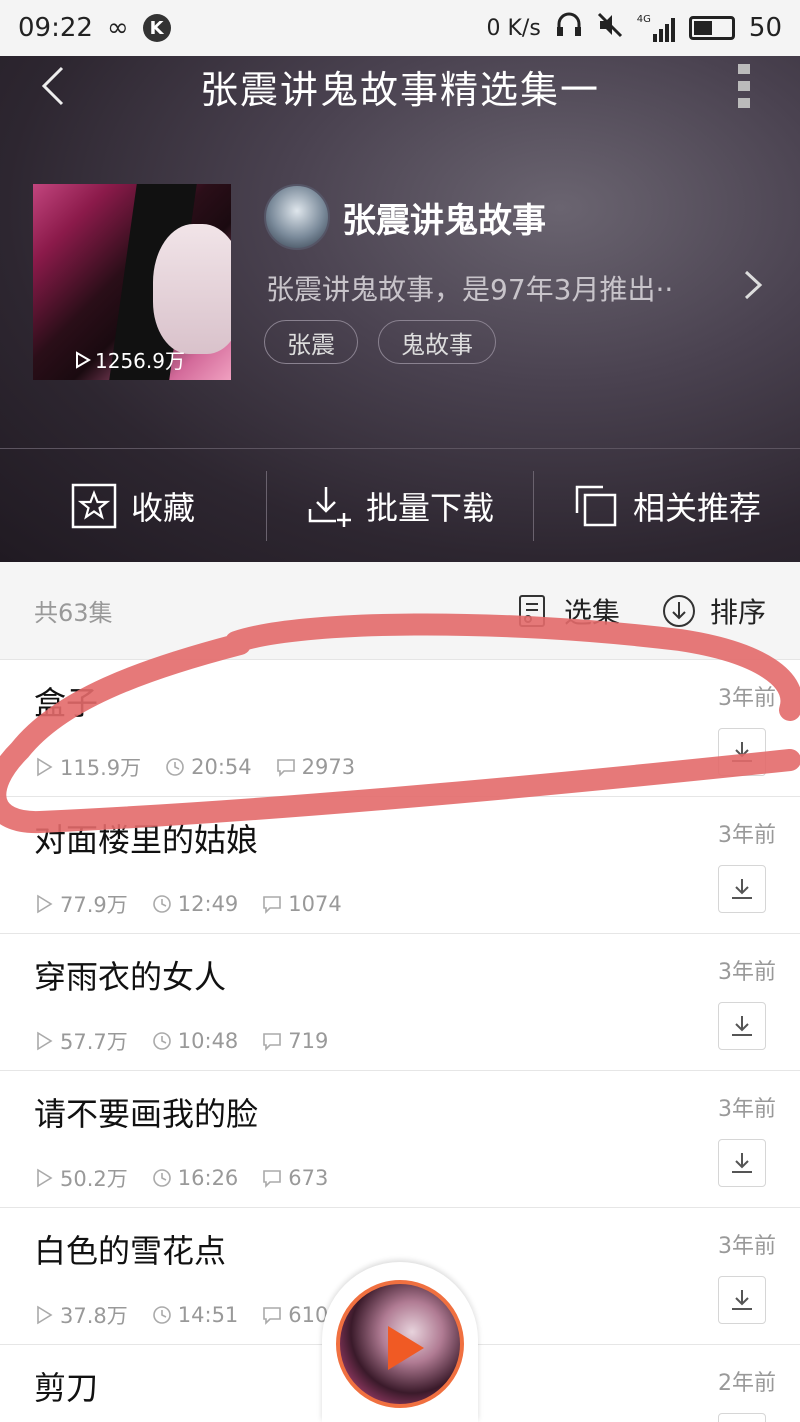  Describe the element at coordinates (444, 217) in the screenshot. I see `author-name: 张震讲鬼故事` at that location.